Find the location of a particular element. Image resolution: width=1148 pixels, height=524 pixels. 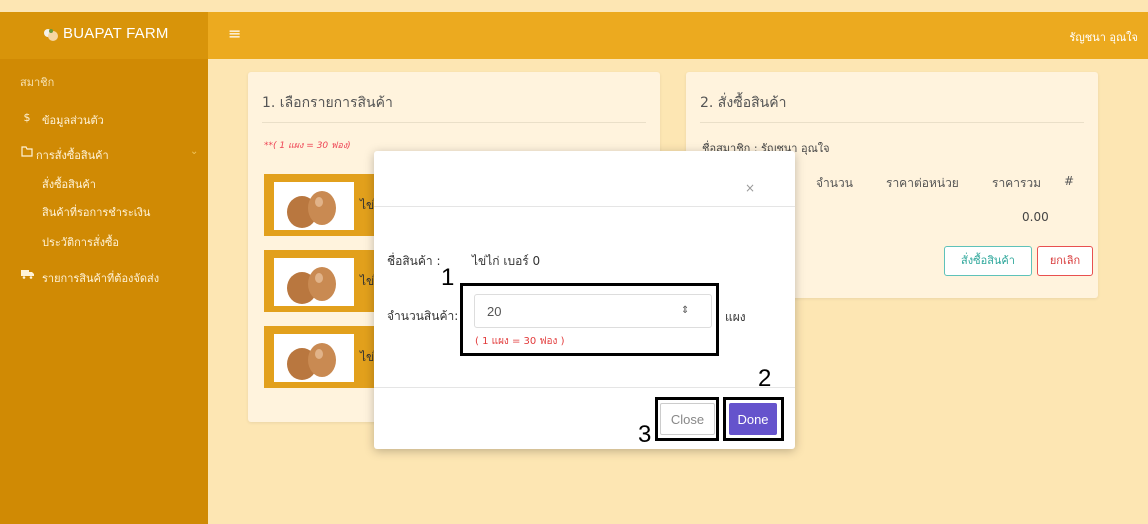

annotation-number: 2 is located at coordinates (765, 378).